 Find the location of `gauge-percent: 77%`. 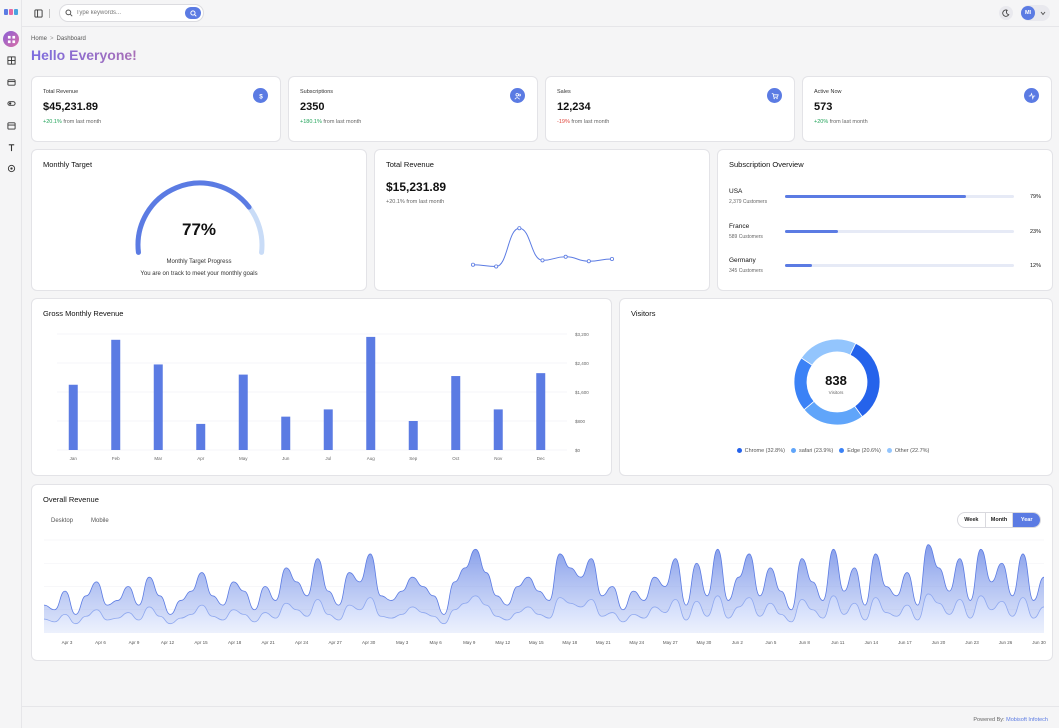

gauge-percent: 77% is located at coordinates (199, 229).